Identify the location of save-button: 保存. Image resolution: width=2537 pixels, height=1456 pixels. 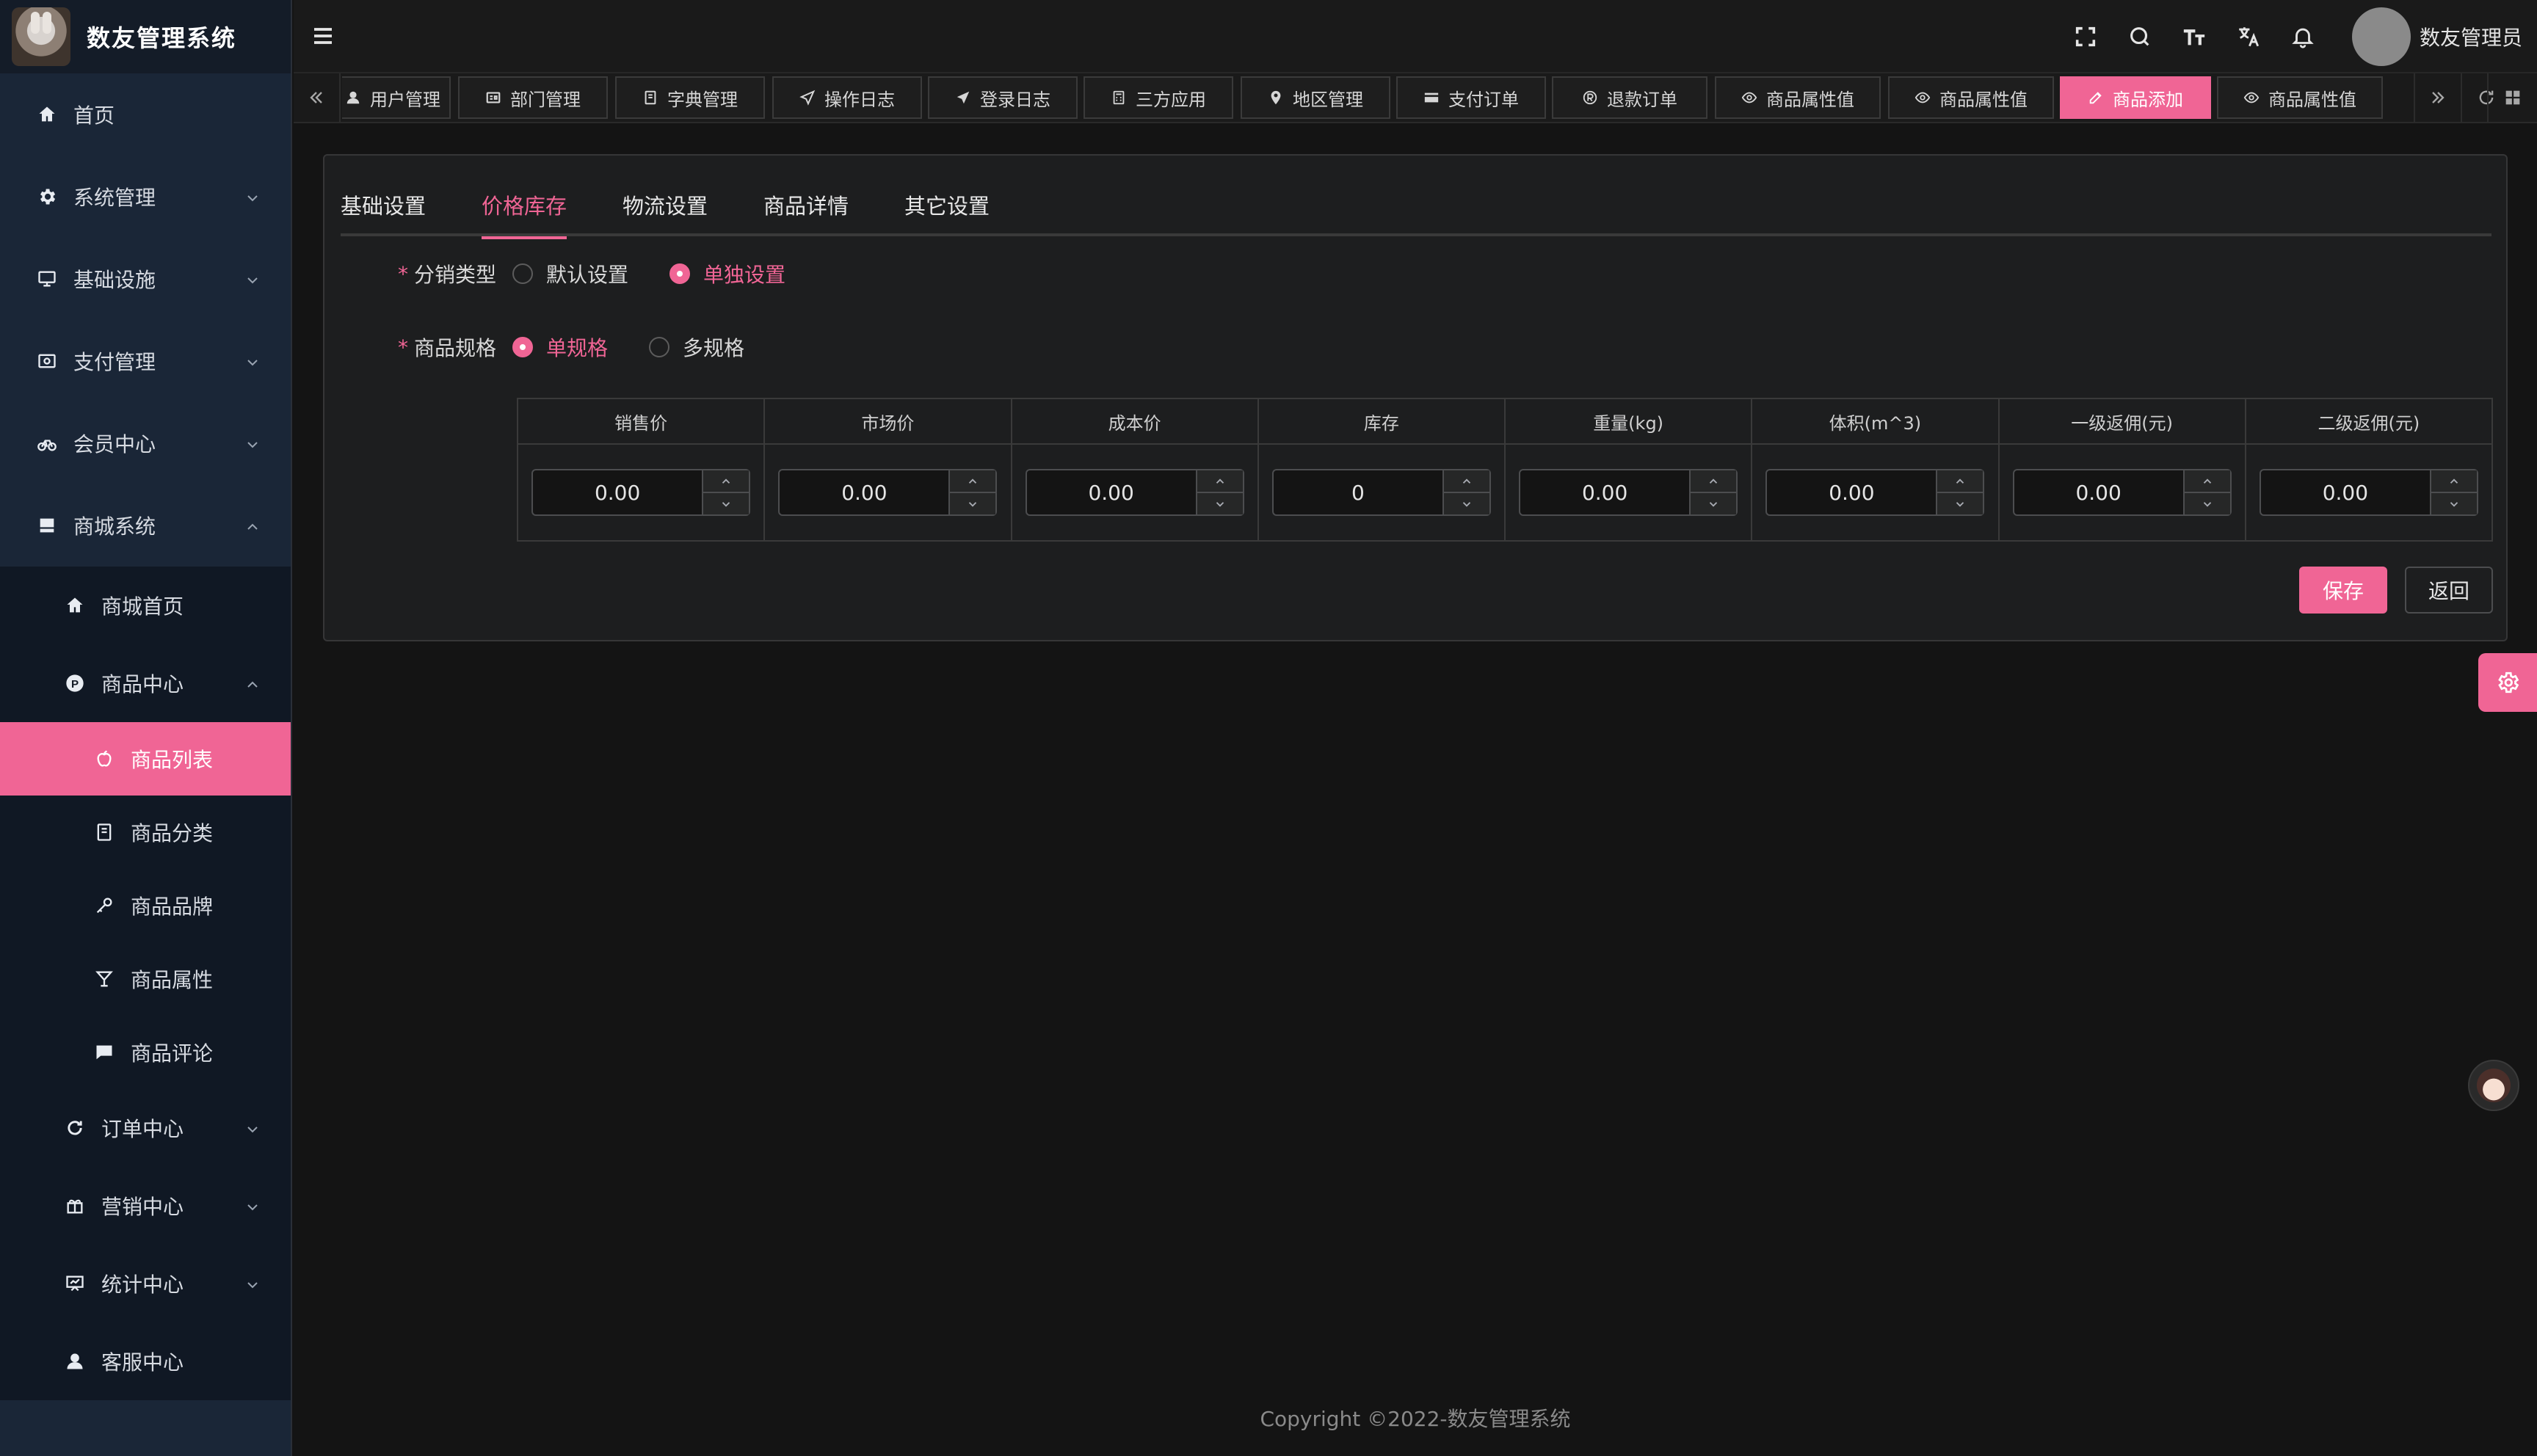
(2343, 590).